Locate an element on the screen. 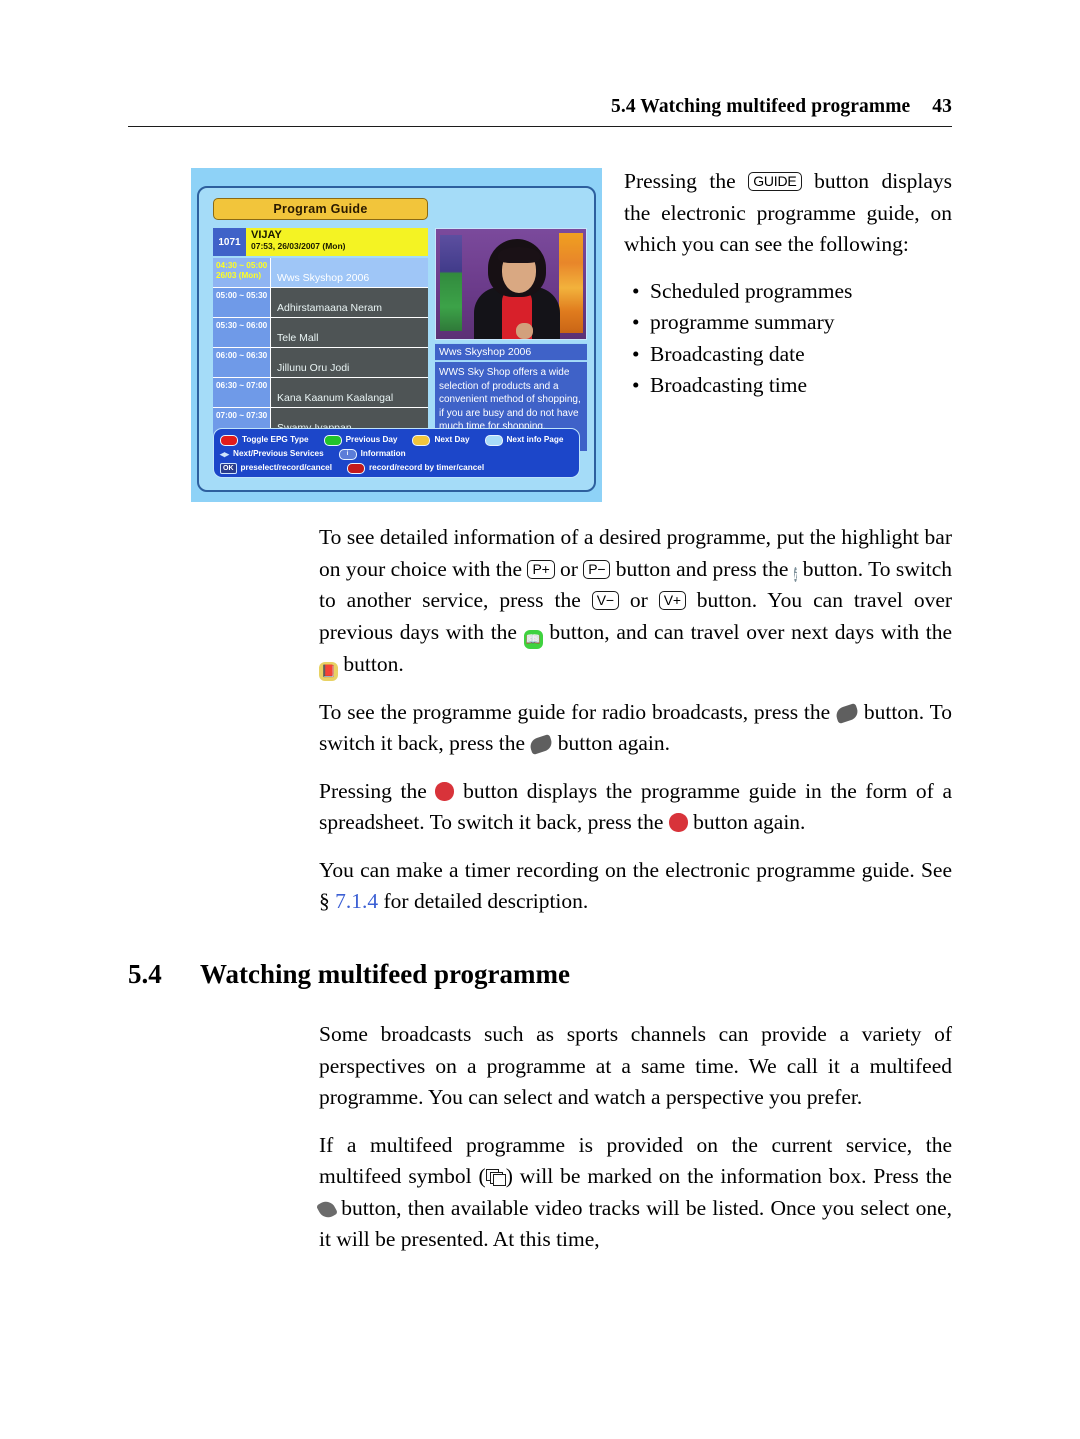 The height and width of the screenshot is (1439, 1080). left-right-arrows-icon: ◂▸ is located at coordinates (224, 454).